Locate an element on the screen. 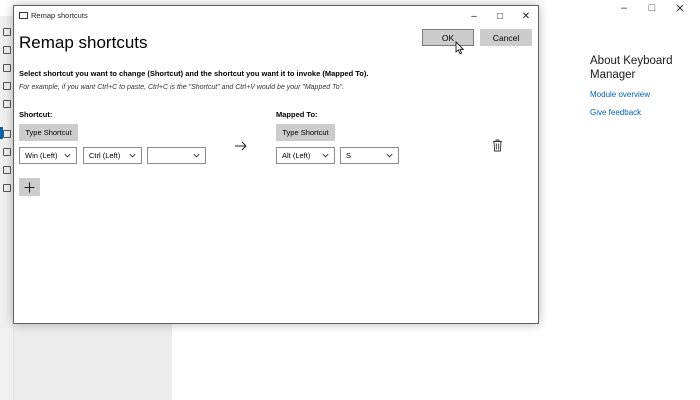 The width and height of the screenshot is (700, 400). dialog-close-button: ✕ is located at coordinates (526, 16).